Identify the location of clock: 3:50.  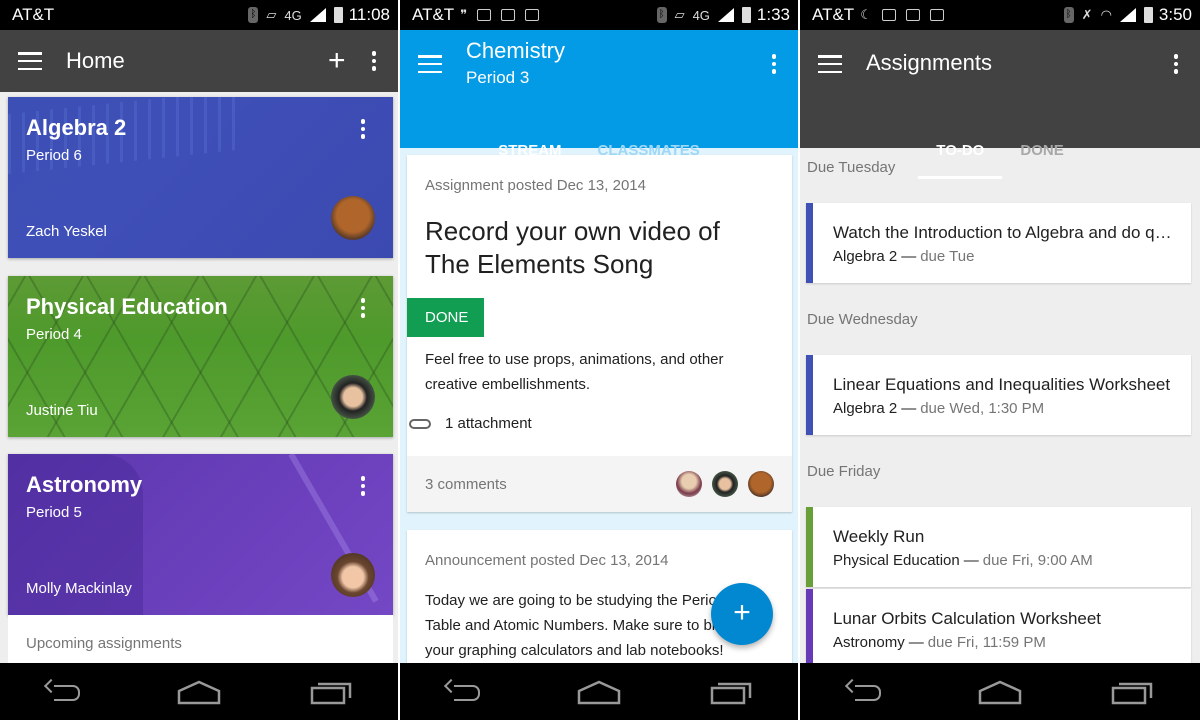
(1175, 14).